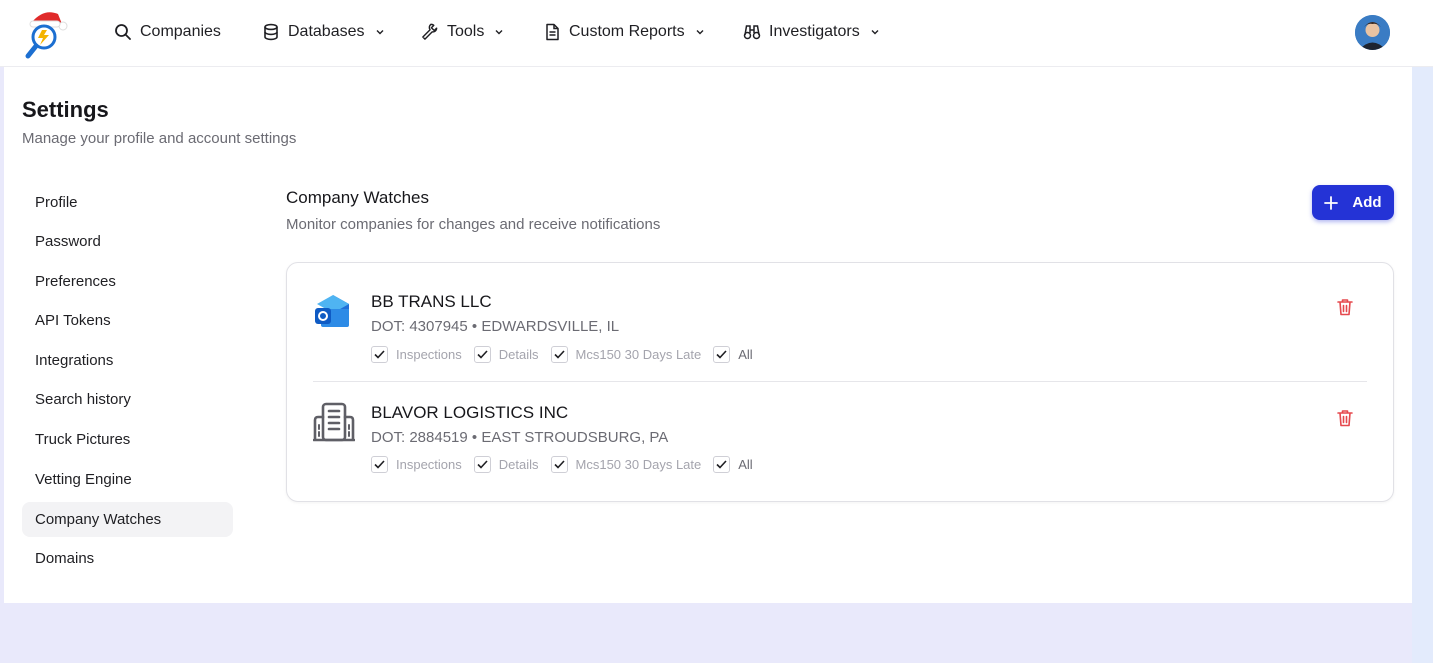 Image resolution: width=1433 pixels, height=663 pixels. What do you see at coordinates (466, 31) in the screenshot?
I see `nav-tools-label: Tools` at bounding box center [466, 31].